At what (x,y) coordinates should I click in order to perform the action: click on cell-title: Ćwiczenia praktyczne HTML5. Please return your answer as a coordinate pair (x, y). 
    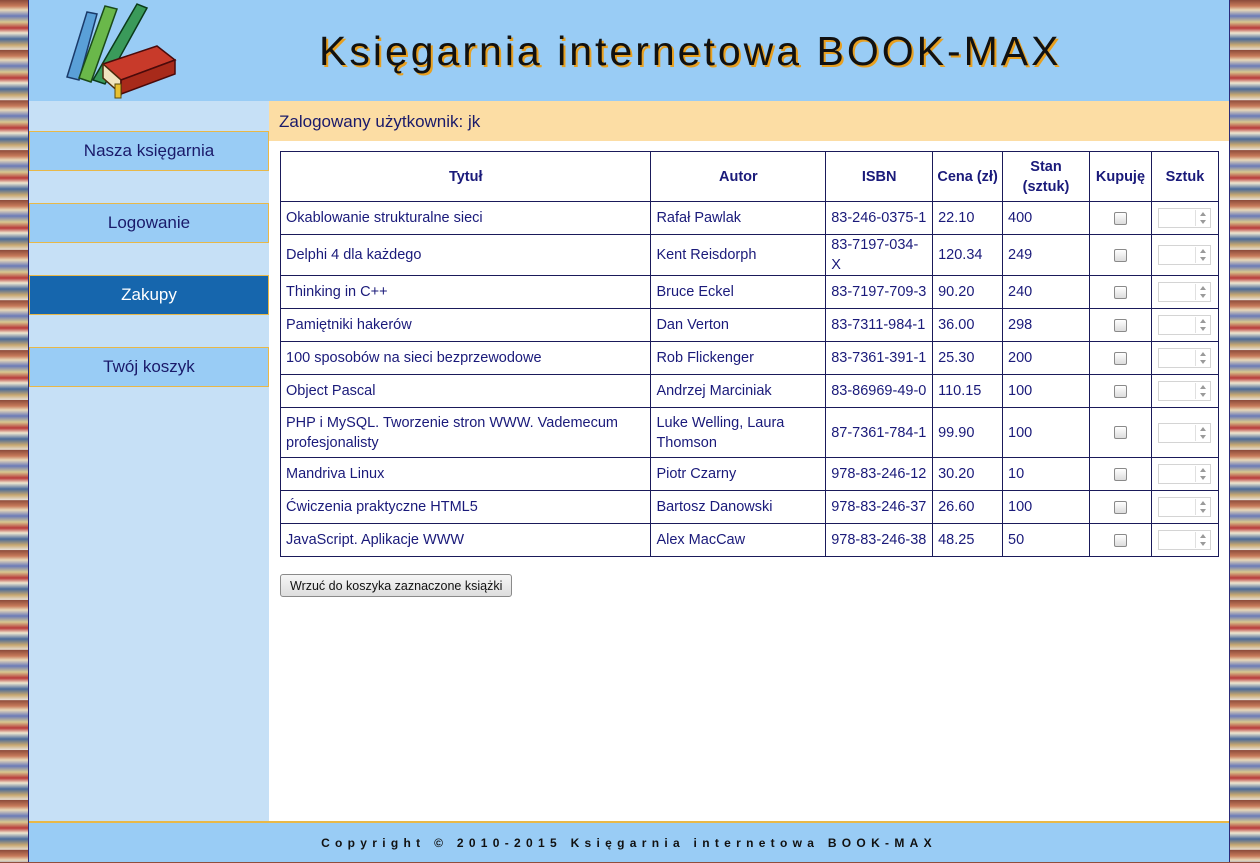
    Looking at the image, I should click on (465, 507).